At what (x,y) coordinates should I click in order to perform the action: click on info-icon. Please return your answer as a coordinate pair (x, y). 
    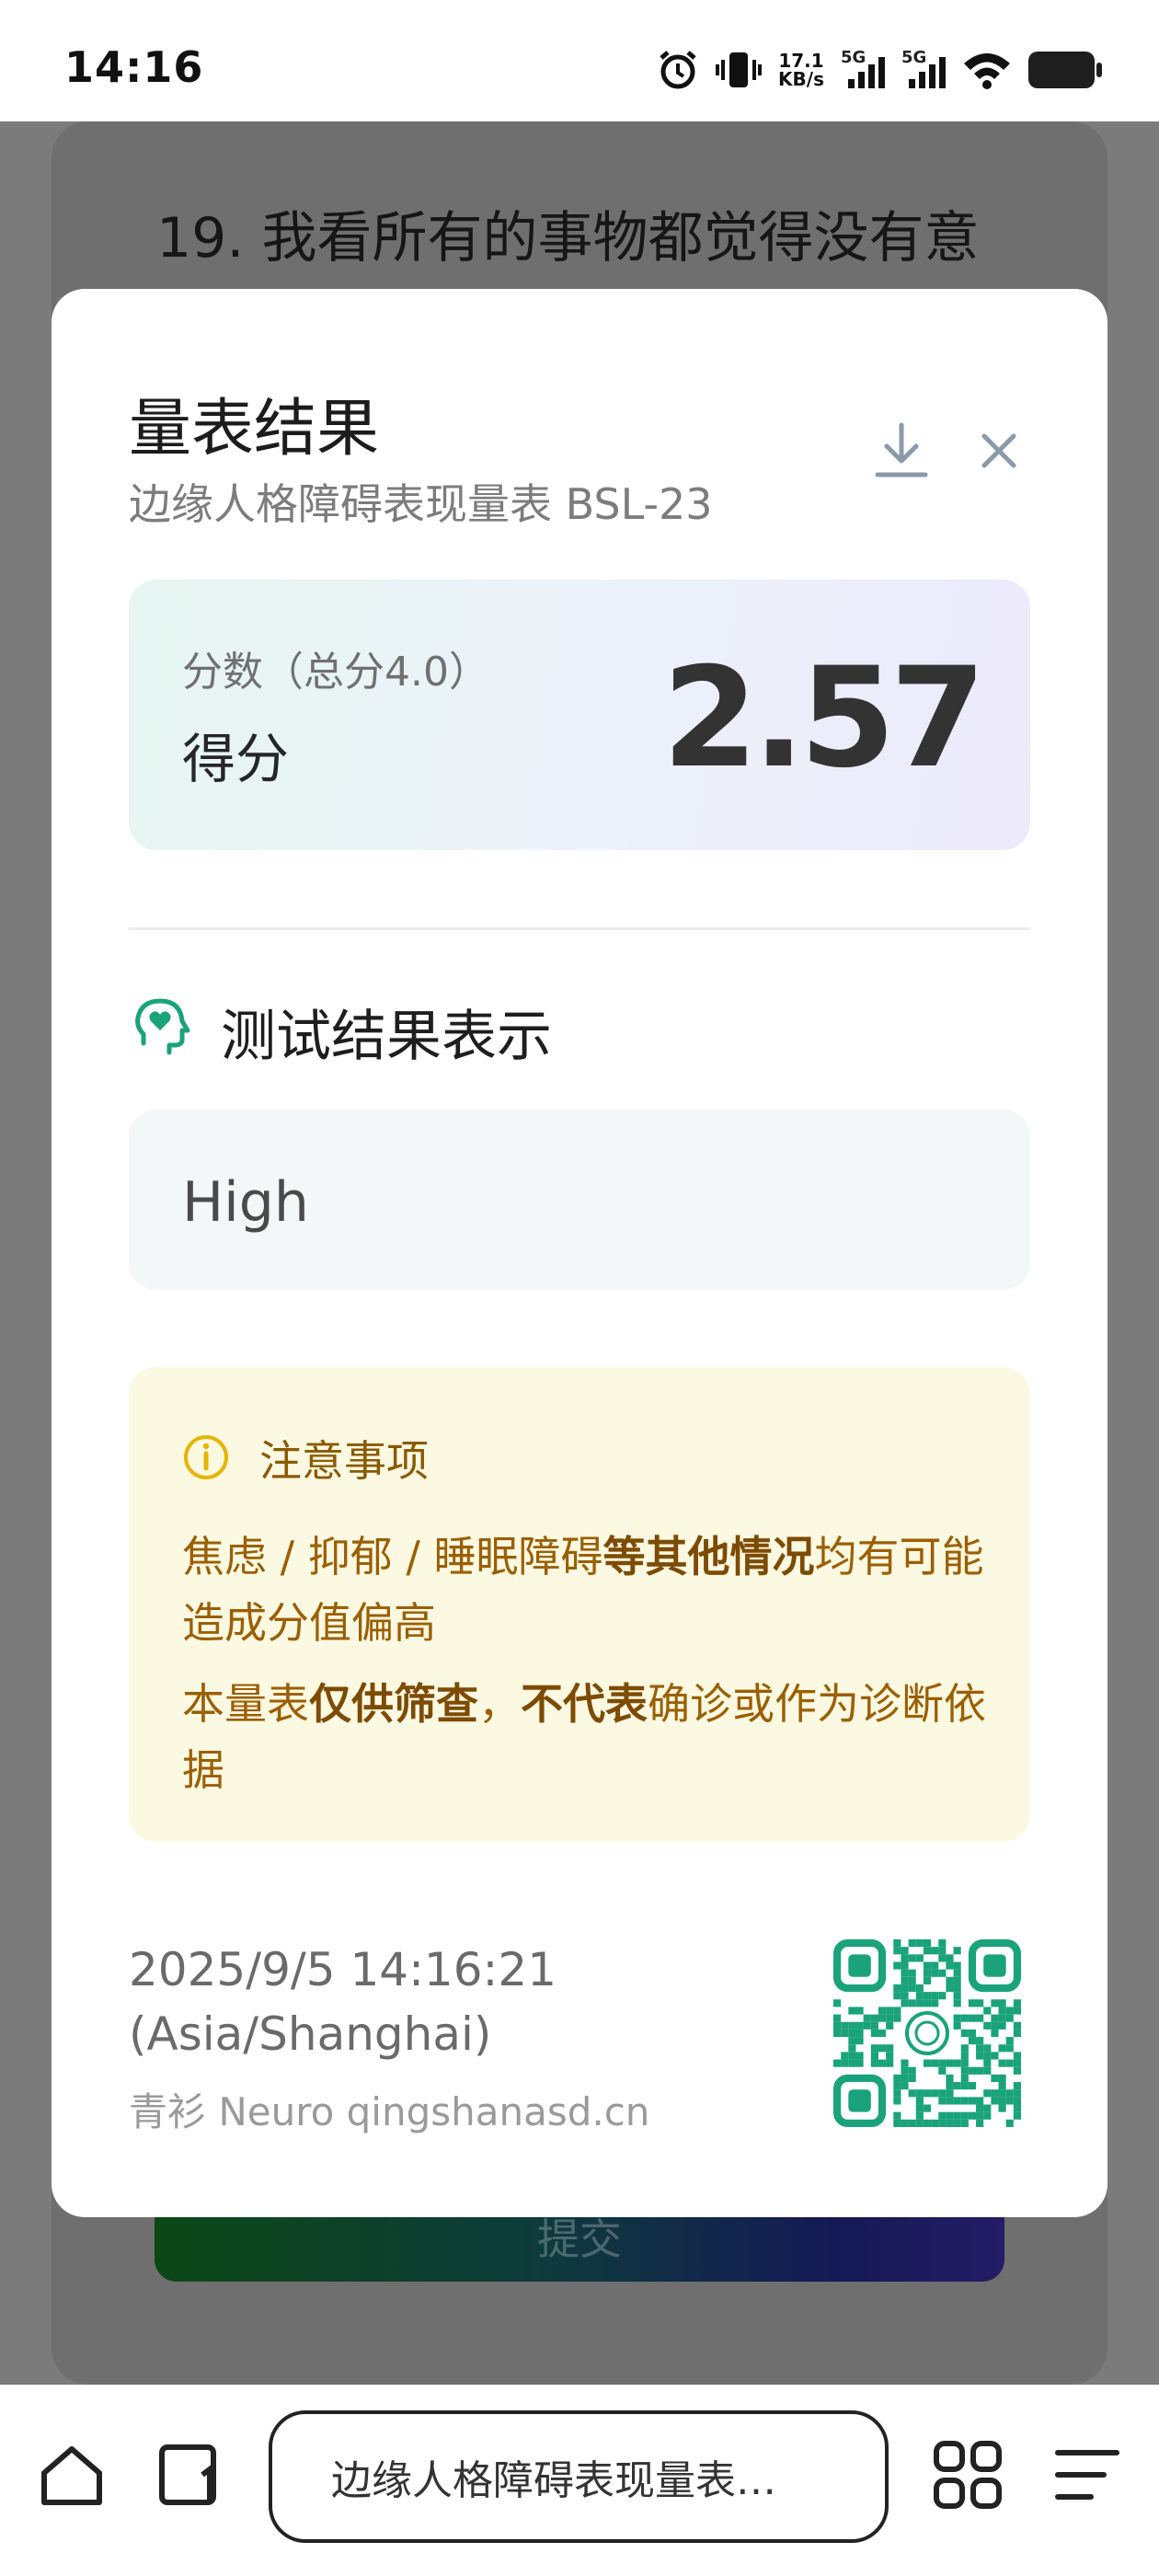
    Looking at the image, I should click on (206, 1457).